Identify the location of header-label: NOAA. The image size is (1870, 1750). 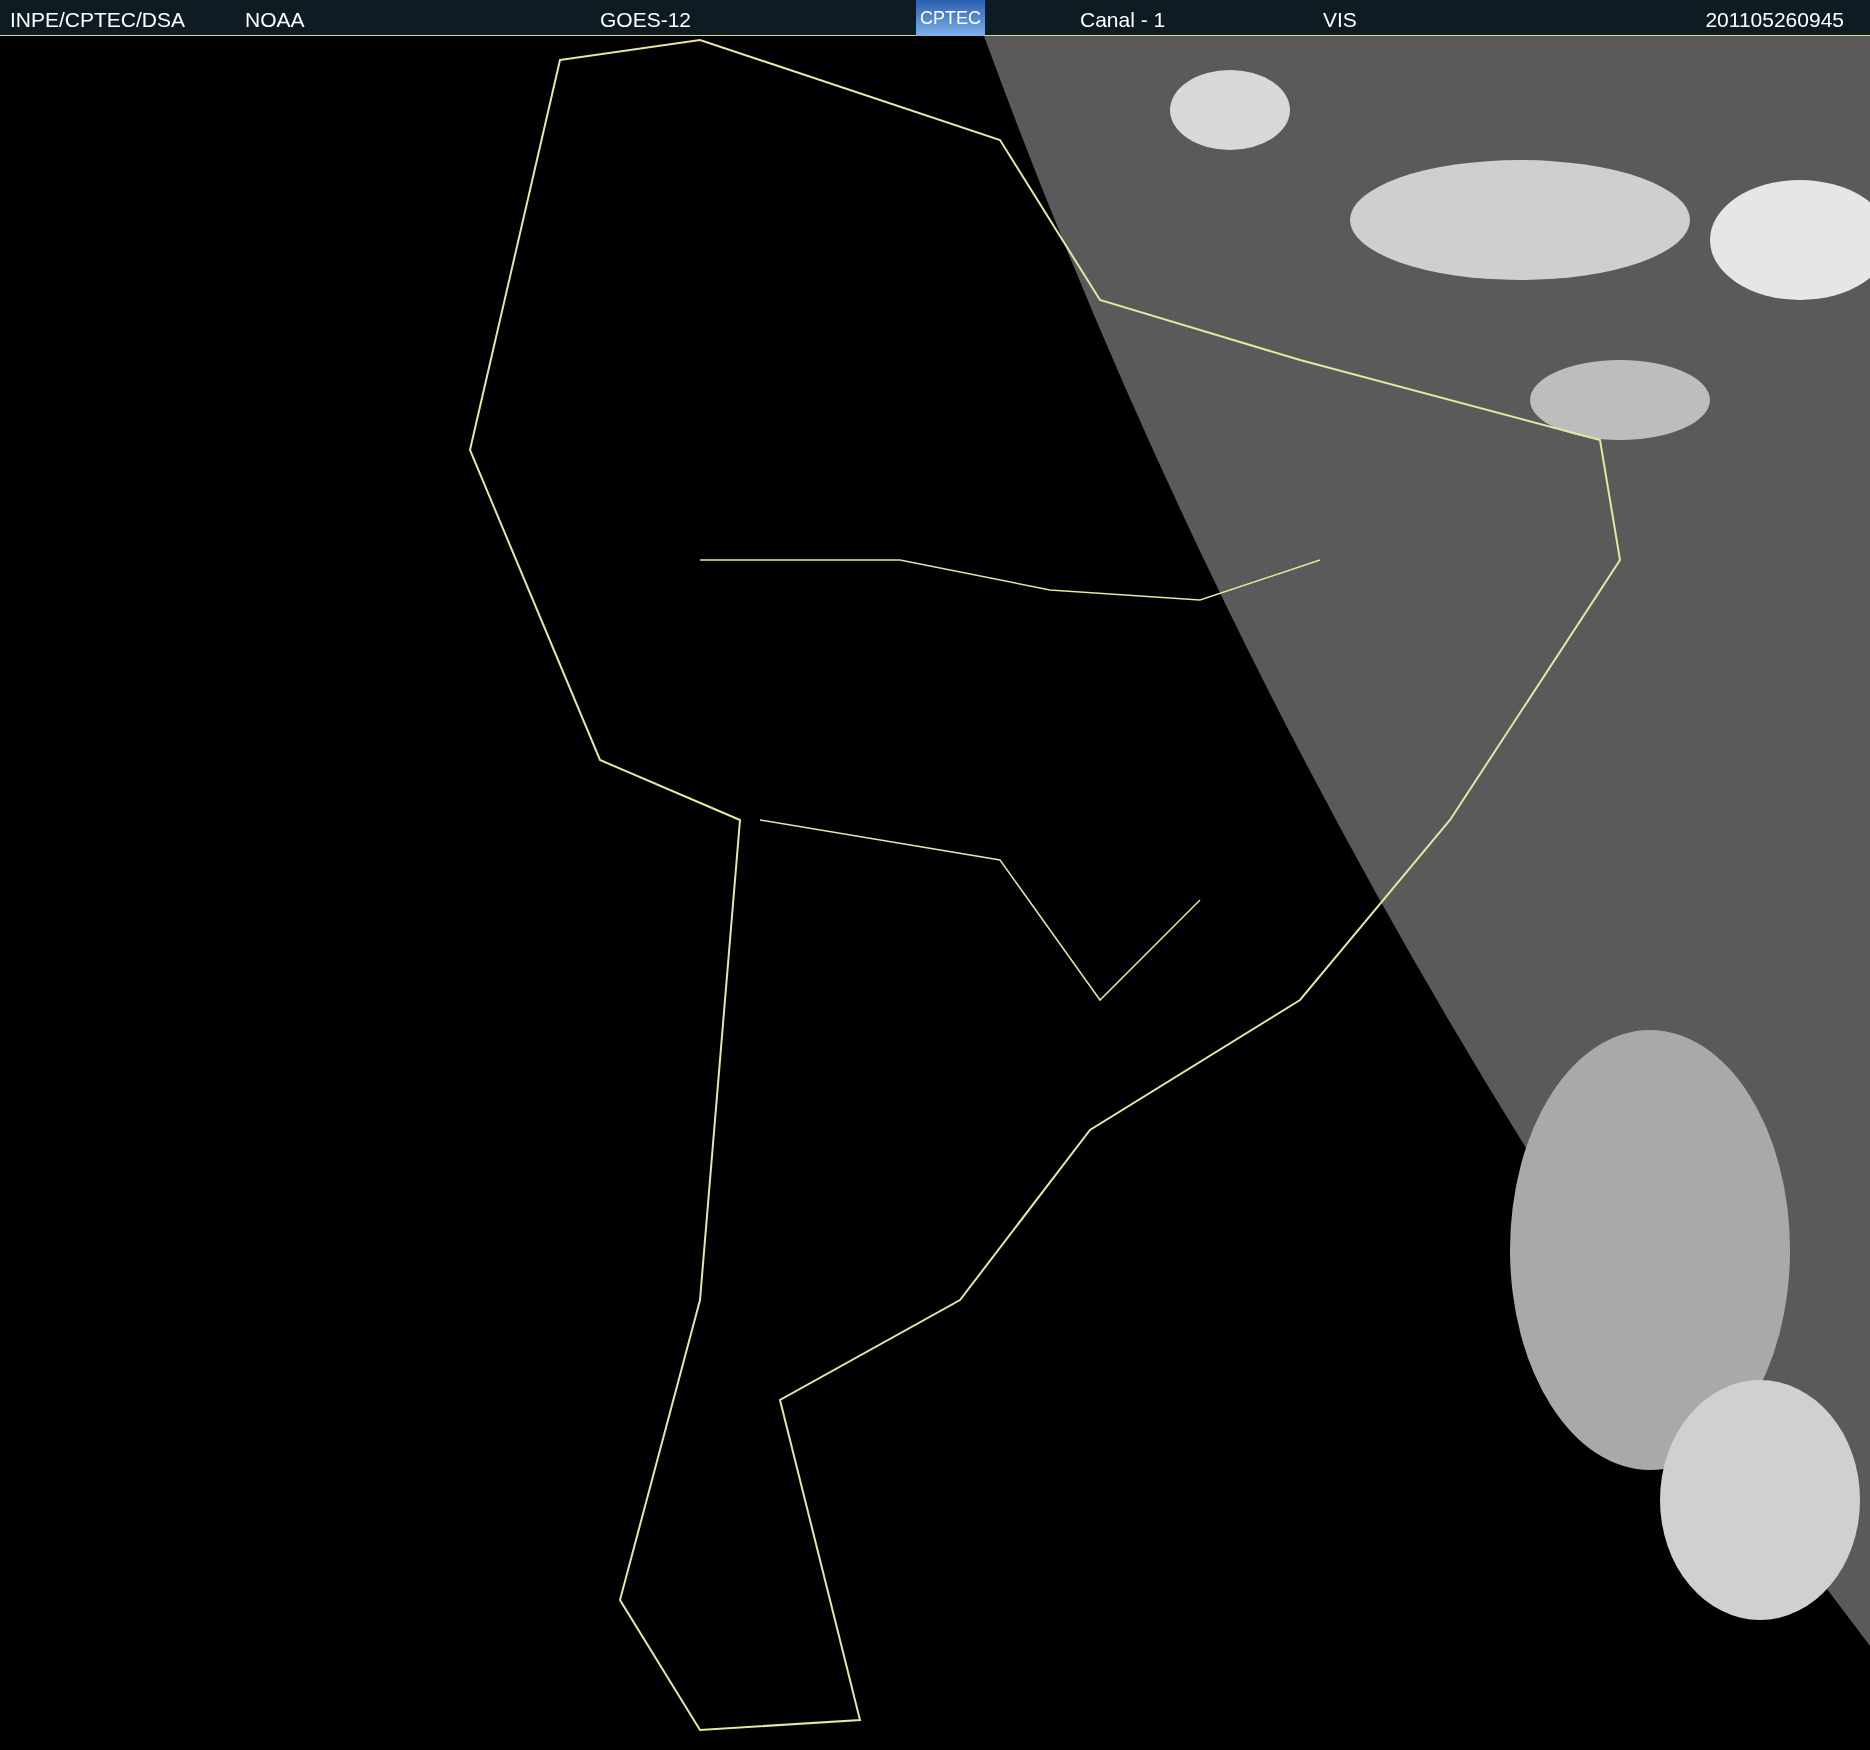
(275, 20).